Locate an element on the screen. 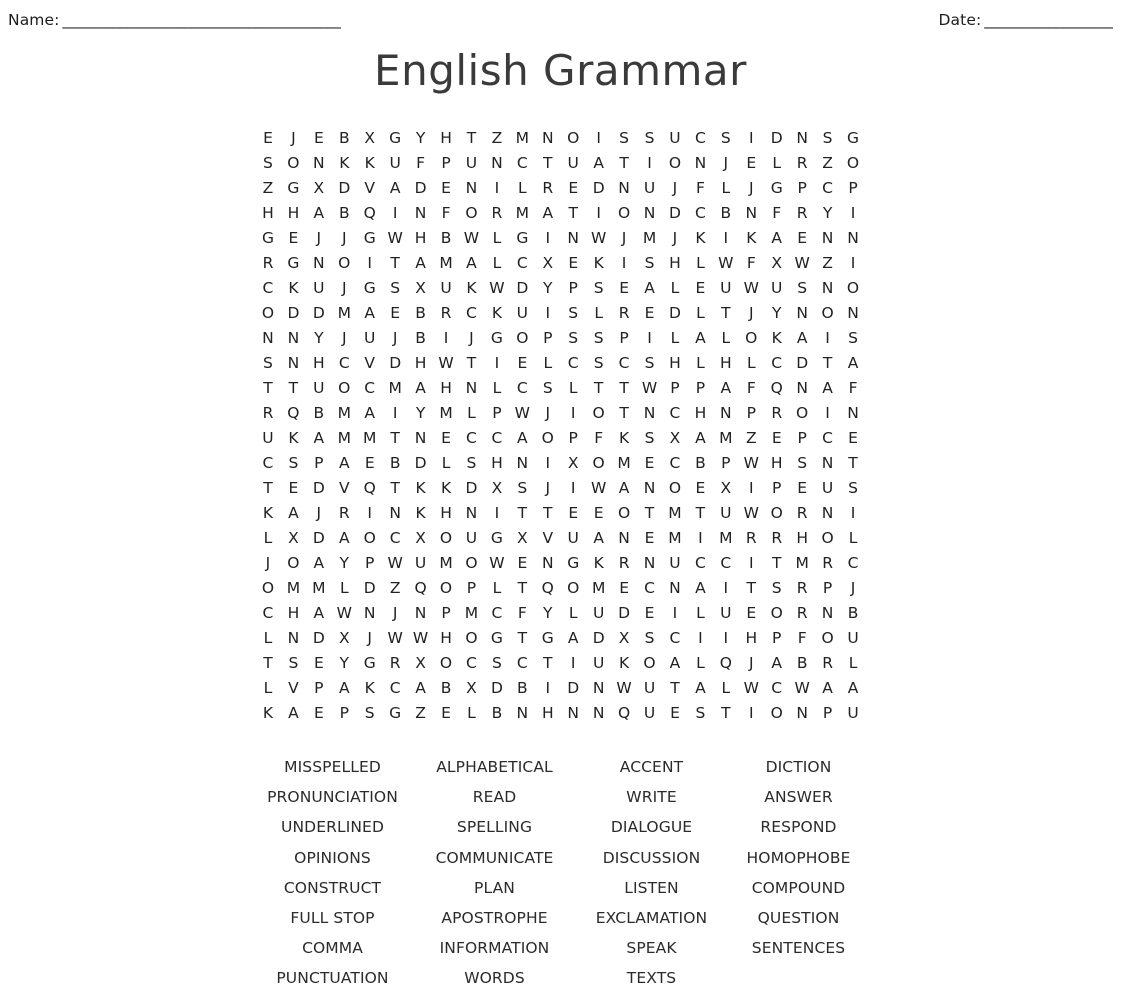  grid-cell: Q is located at coordinates (623, 713).